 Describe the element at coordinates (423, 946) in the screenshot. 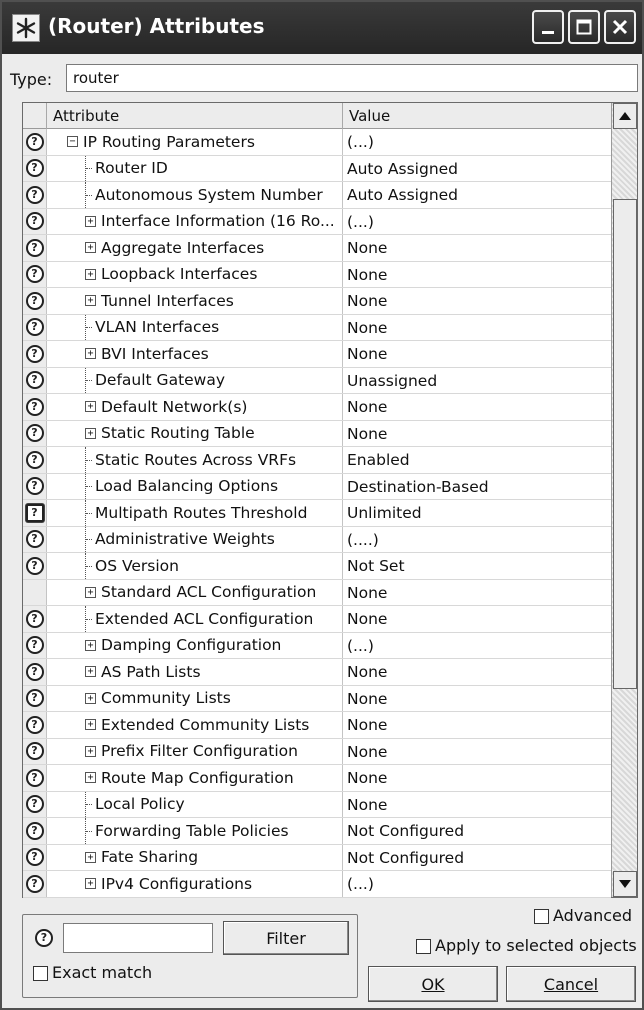

I see `apply-to-selected-box` at that location.